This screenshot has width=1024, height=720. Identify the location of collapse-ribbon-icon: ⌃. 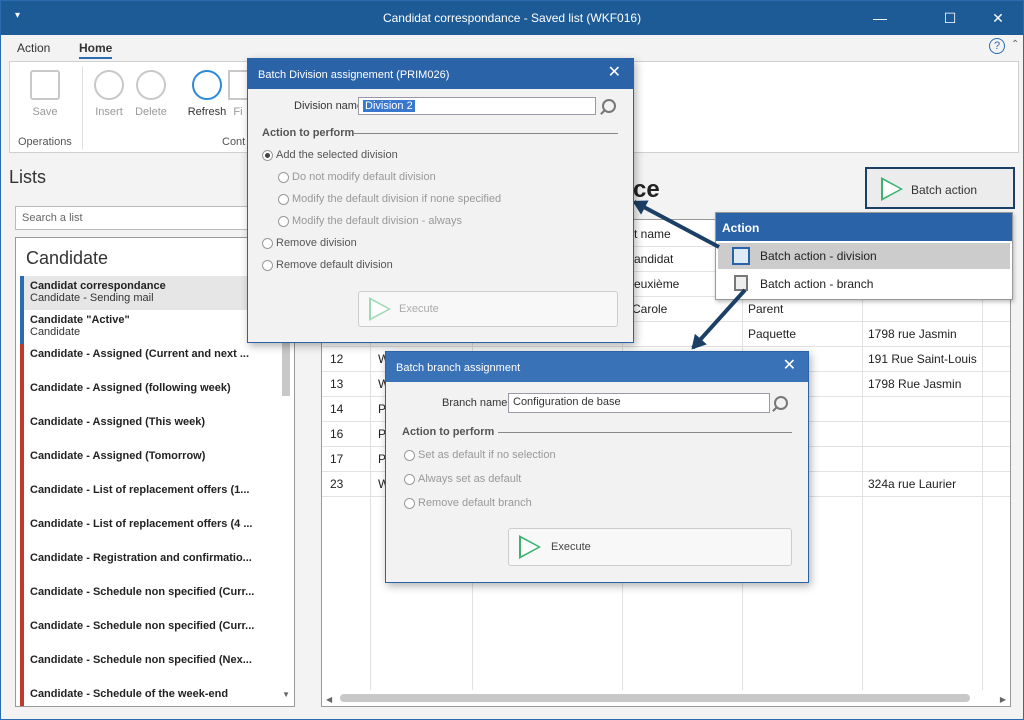
(1015, 44).